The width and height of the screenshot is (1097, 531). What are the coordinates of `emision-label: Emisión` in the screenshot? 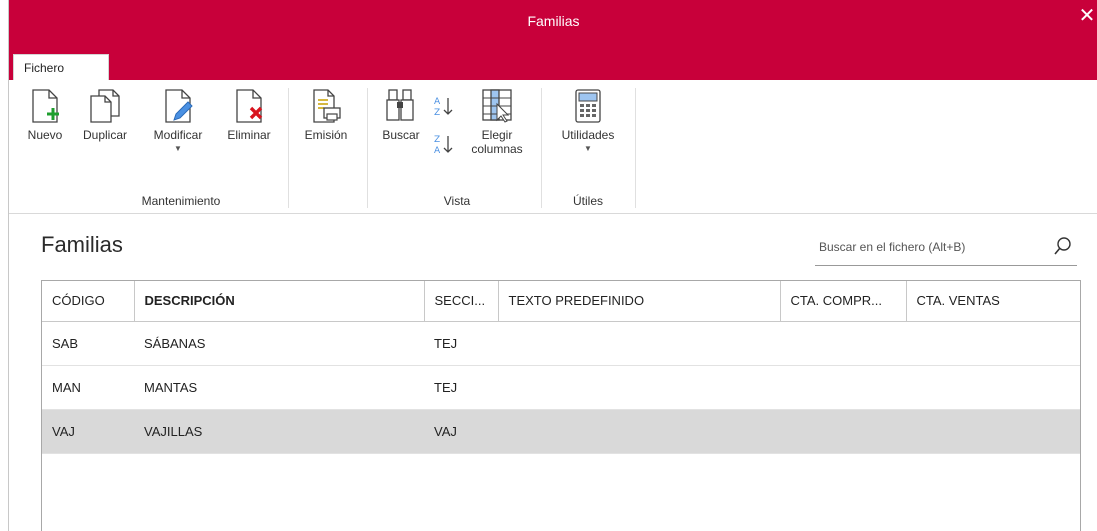 It's located at (326, 135).